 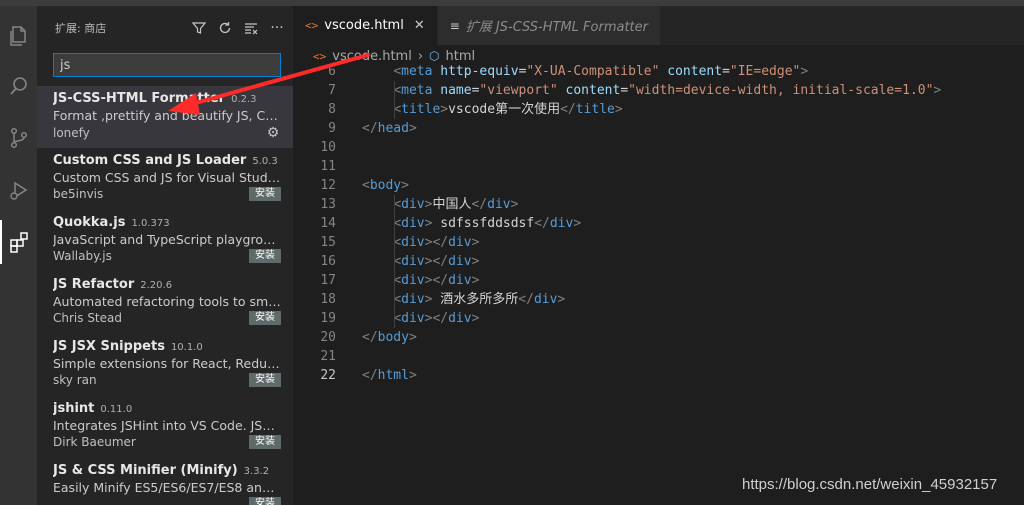 I want to click on line-number: 6, so click(x=332, y=71).